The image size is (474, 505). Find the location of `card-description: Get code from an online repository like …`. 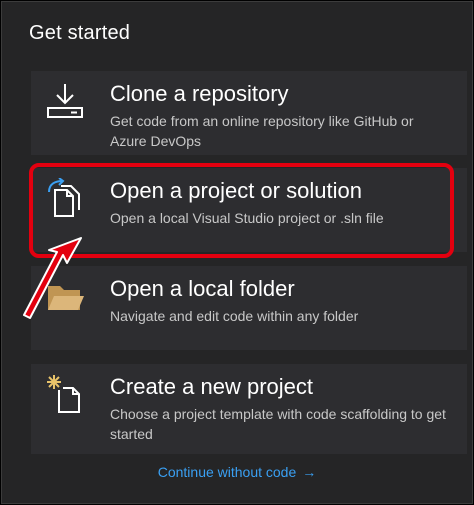

card-description: Get code from an online repository like … is located at coordinates (262, 131).